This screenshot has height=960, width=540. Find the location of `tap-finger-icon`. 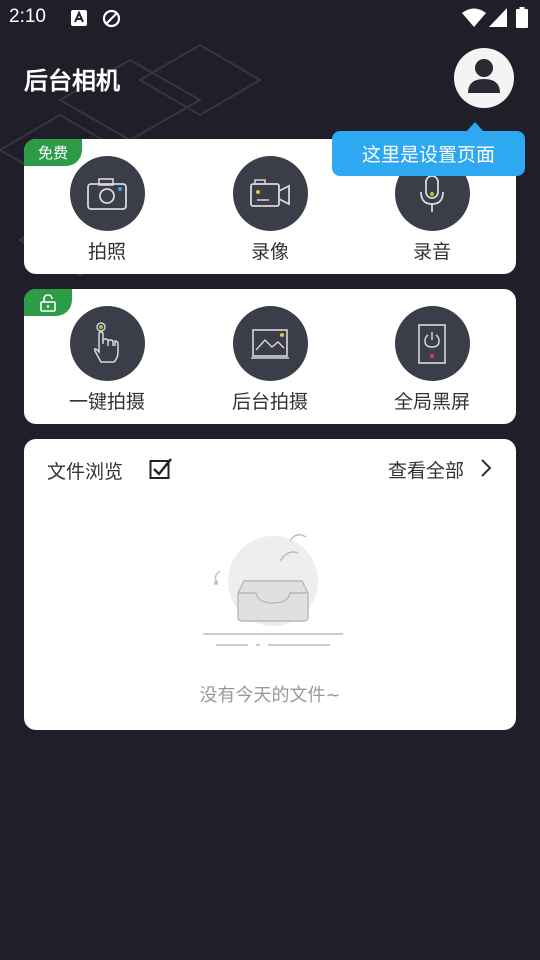

tap-finger-icon is located at coordinates (106, 342).